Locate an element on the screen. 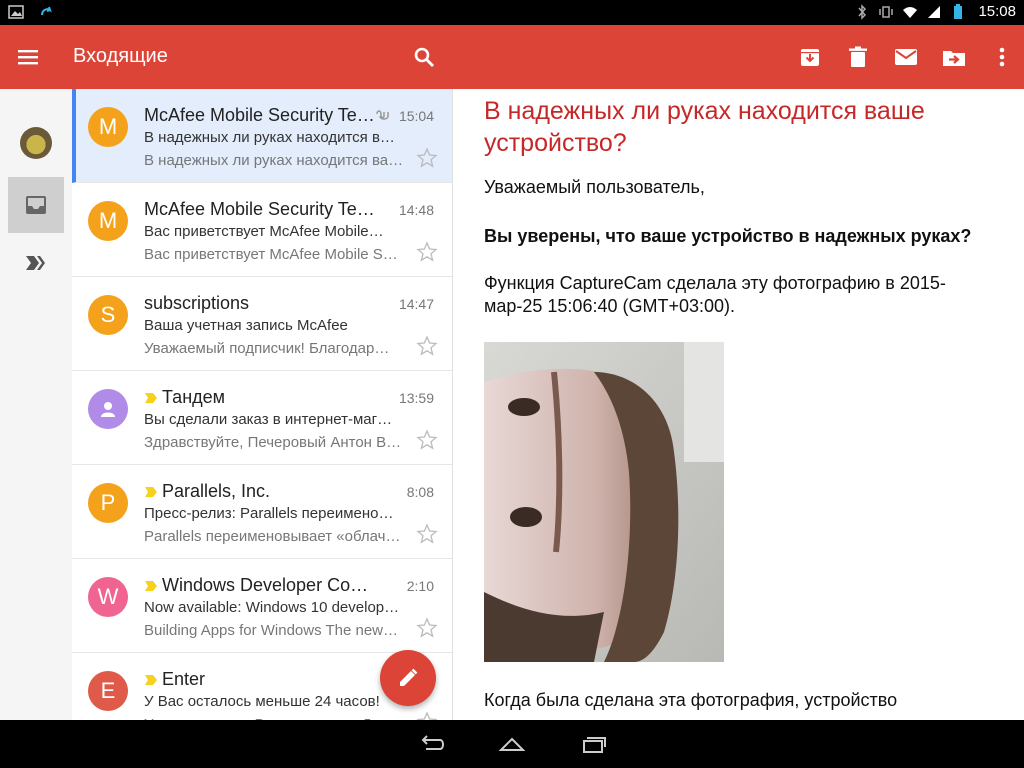  timestamp: 8:08 is located at coordinates (420, 492).